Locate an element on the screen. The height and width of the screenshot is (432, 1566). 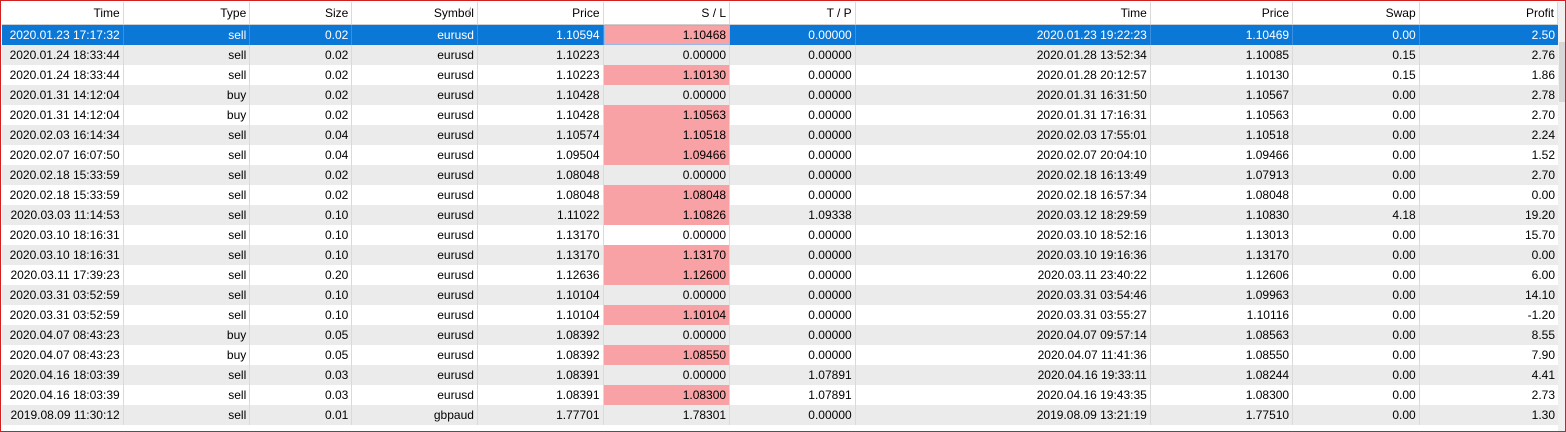
cell-close-time: 2020.04.07 11:41:36 is located at coordinates (1003, 355).